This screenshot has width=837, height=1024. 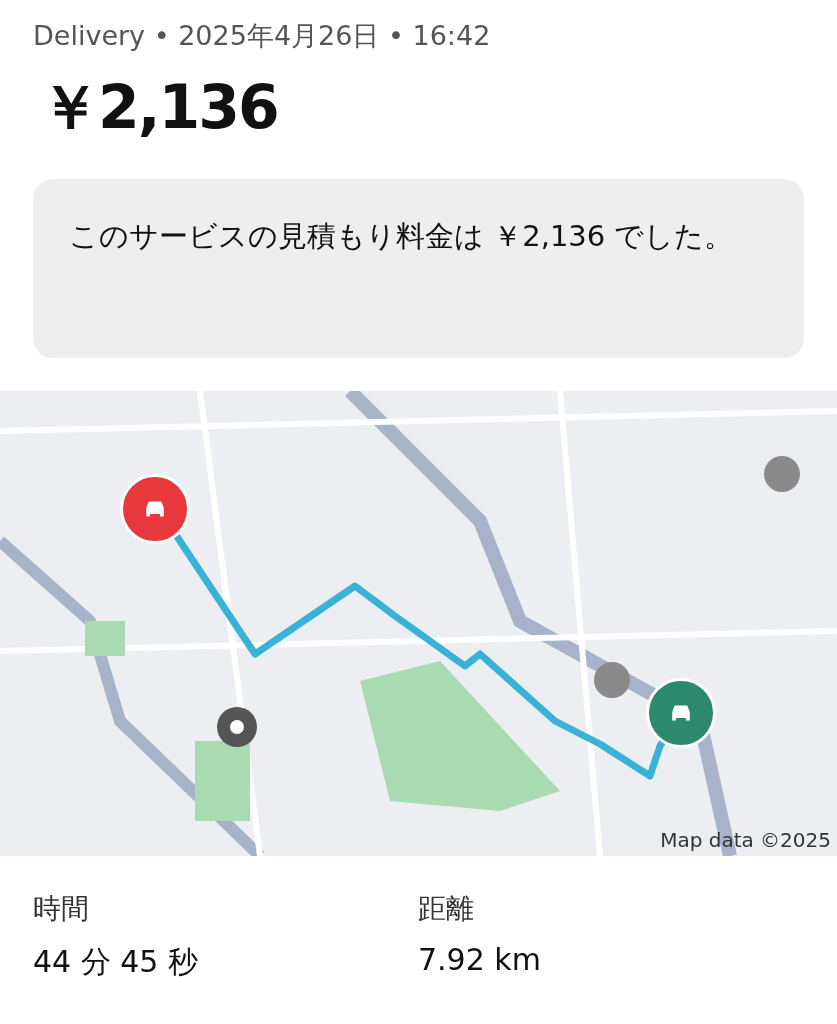 What do you see at coordinates (159, 107) in the screenshot?
I see `price: ￥2,136` at bounding box center [159, 107].